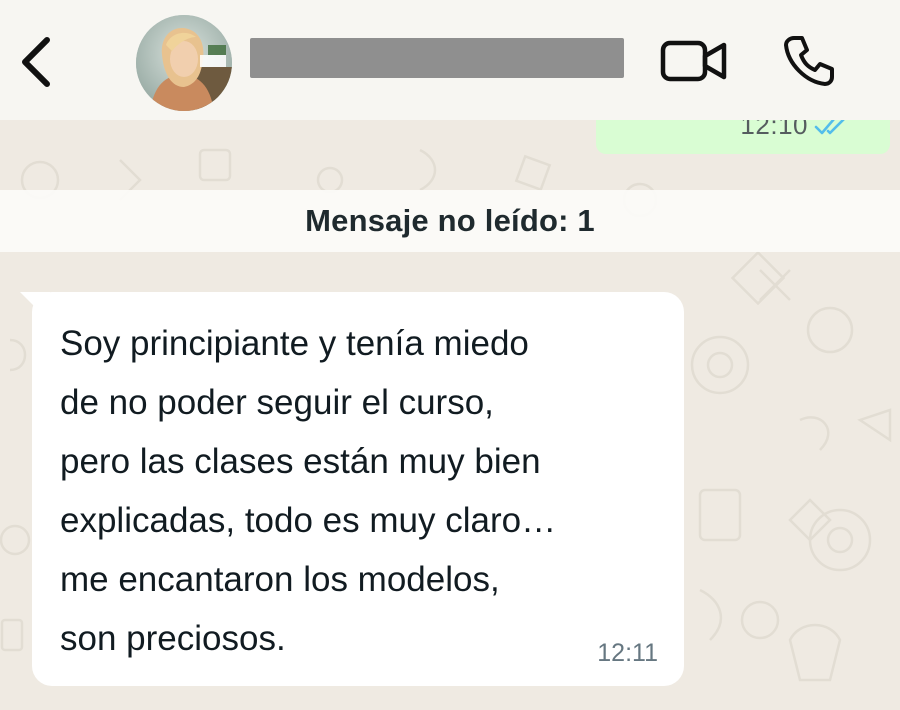 This screenshot has height=710, width=900. What do you see at coordinates (173, 638) in the screenshot?
I see `message-line: son preciosos.` at bounding box center [173, 638].